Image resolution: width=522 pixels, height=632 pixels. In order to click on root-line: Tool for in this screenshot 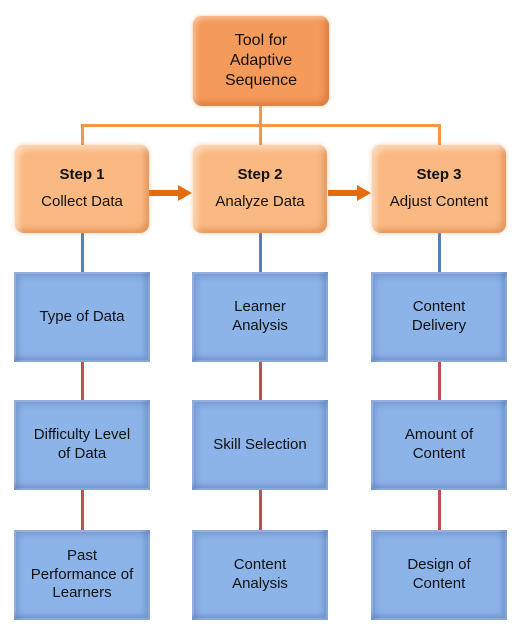, I will do `click(261, 40)`.